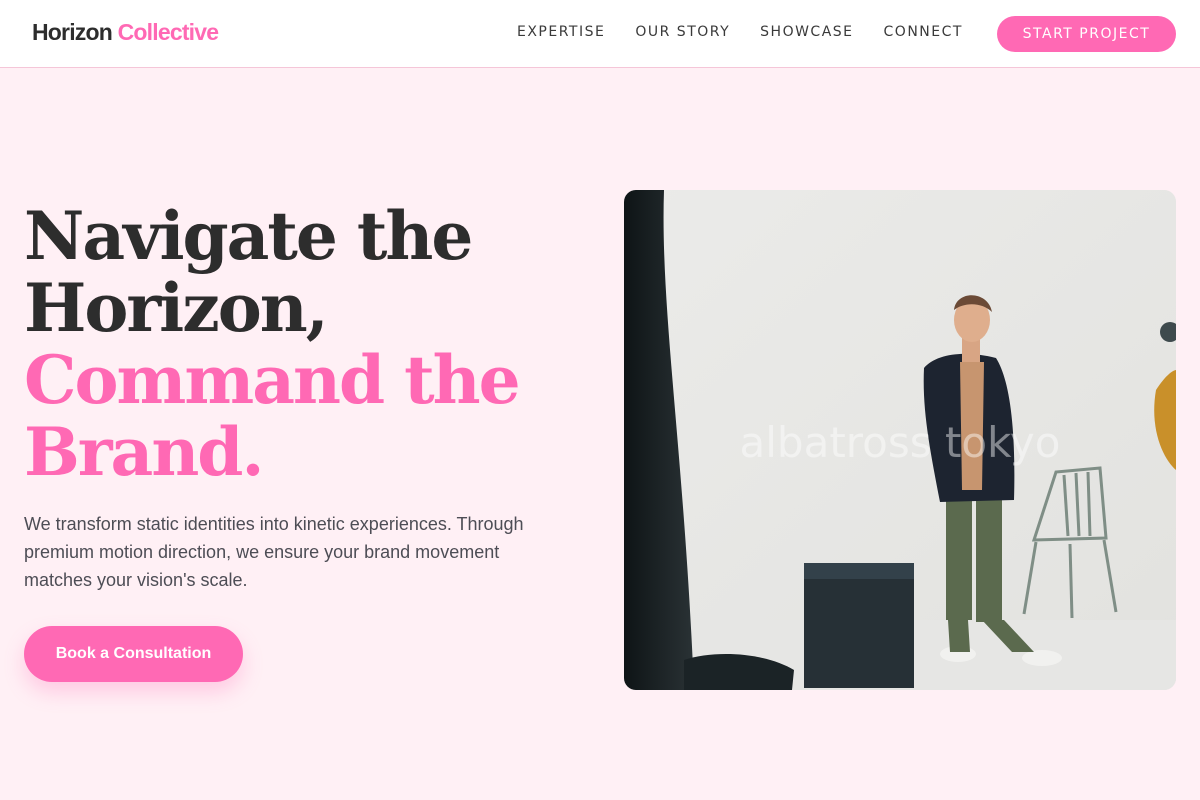 This screenshot has width=1200, height=800. I want to click on start-project-button: START PROJECT, so click(1086, 34).